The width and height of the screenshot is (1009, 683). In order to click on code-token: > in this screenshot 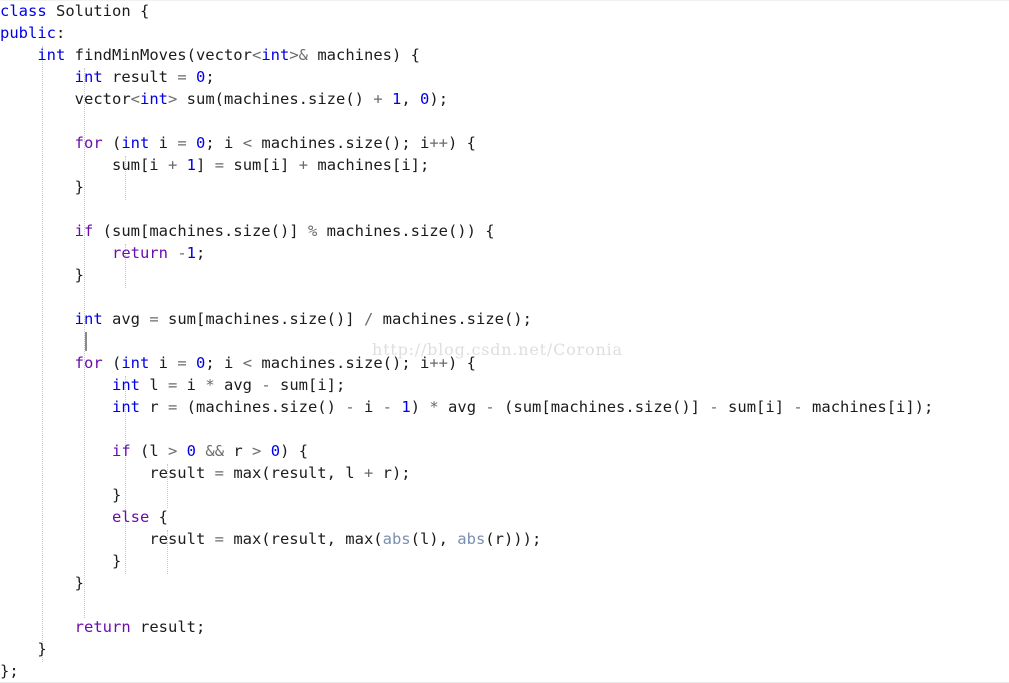, I will do `click(173, 99)`.